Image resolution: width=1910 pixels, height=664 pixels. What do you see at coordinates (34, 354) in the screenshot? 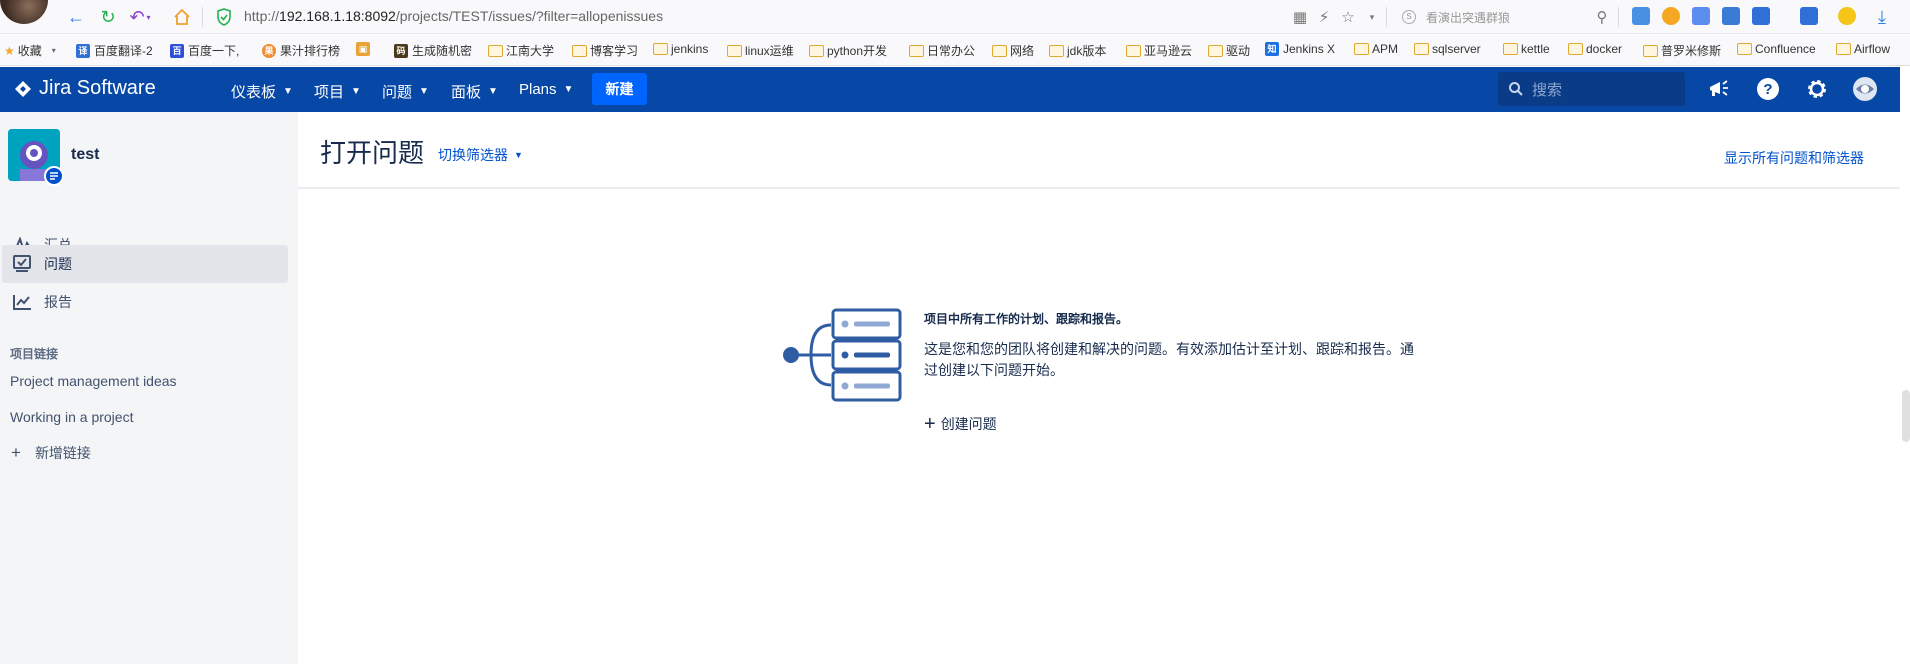
I see `project-links-heading: 项目链接` at bounding box center [34, 354].